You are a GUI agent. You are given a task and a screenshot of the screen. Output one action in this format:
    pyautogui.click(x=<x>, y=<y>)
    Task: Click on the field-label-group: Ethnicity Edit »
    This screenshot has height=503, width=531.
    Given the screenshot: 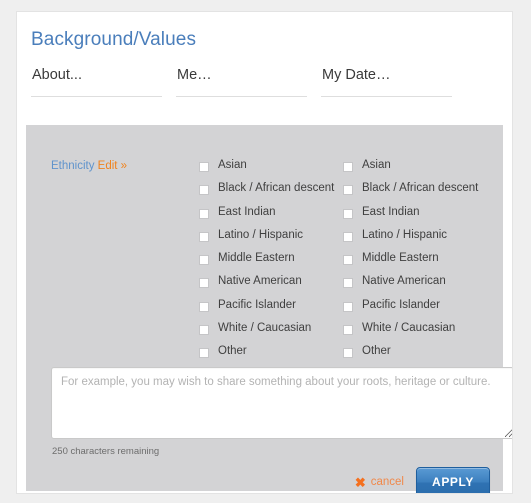 What is the action you would take?
    pyautogui.click(x=89, y=166)
    